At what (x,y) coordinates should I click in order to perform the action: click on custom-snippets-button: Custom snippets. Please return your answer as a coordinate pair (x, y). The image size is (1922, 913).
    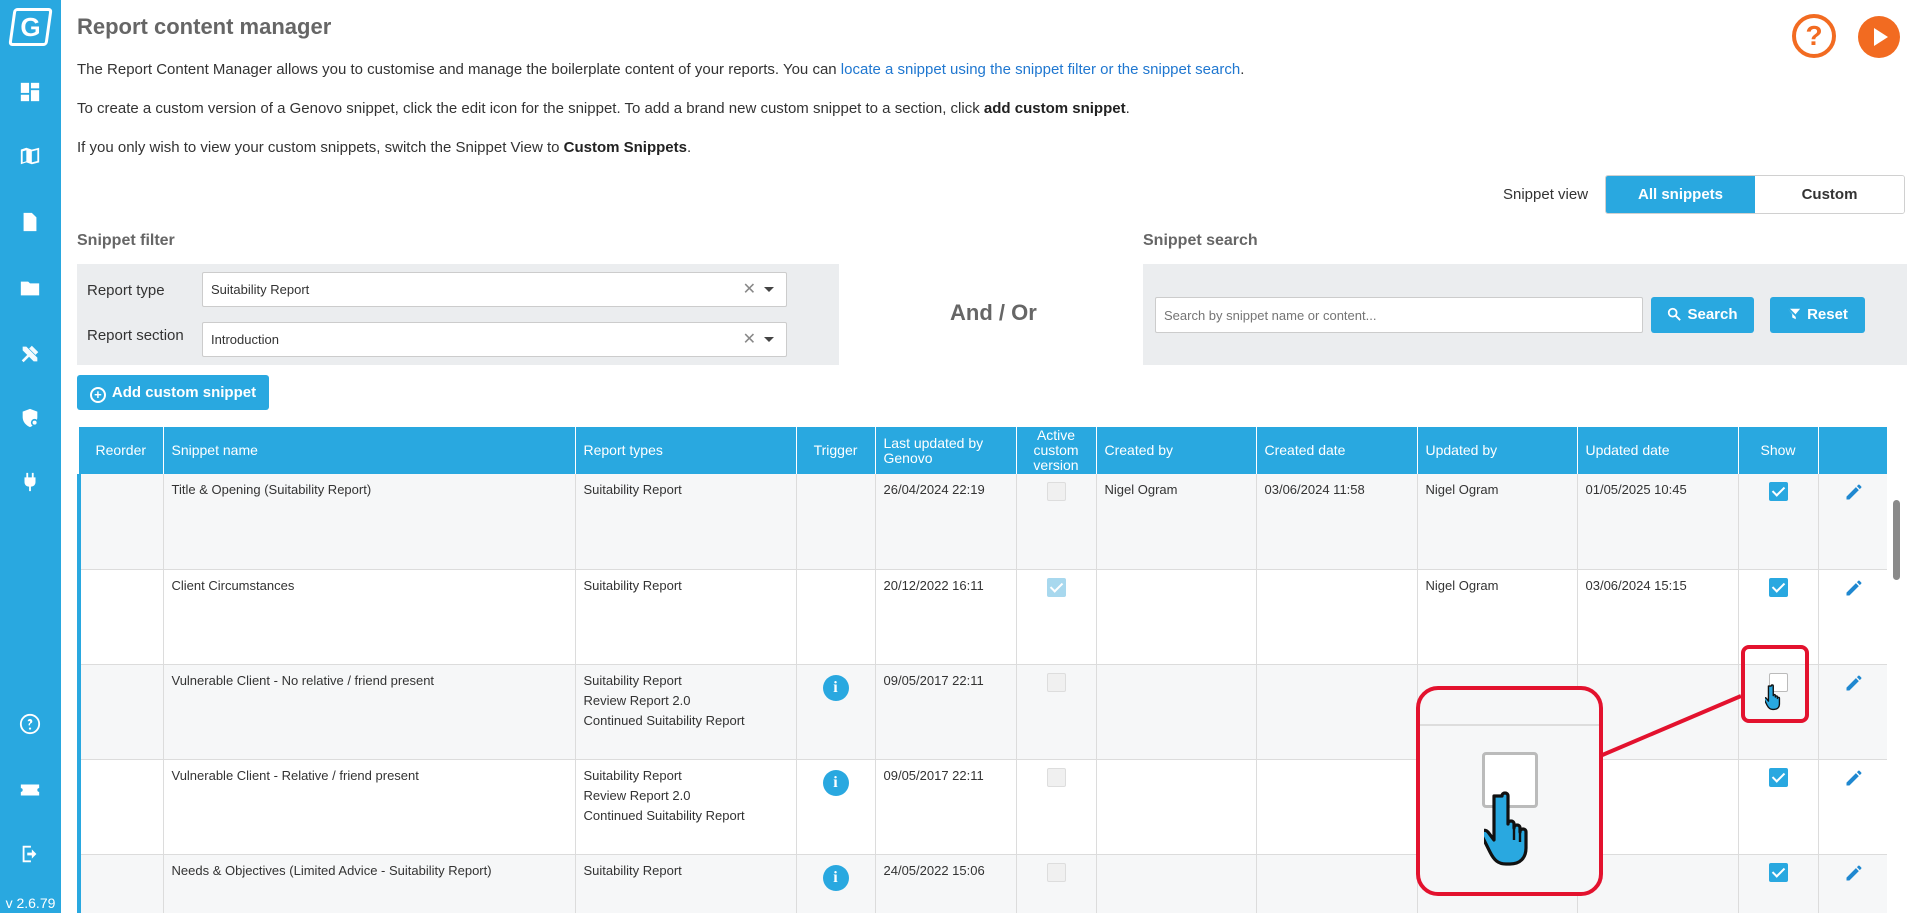
    Looking at the image, I should click on (1829, 194).